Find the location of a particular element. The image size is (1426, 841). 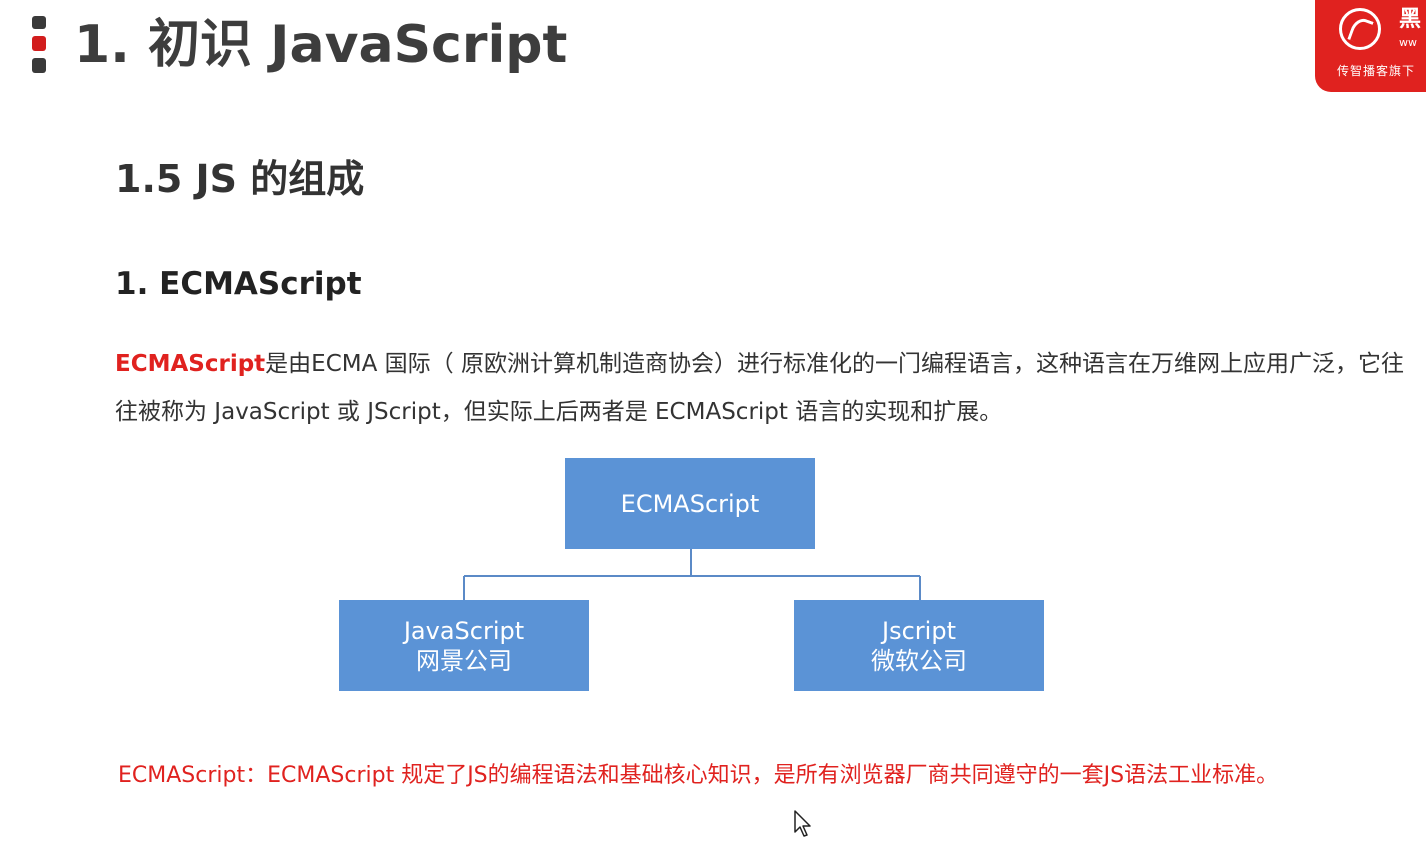

logo-caption: 传智播客旗下 is located at coordinates (1376, 71).